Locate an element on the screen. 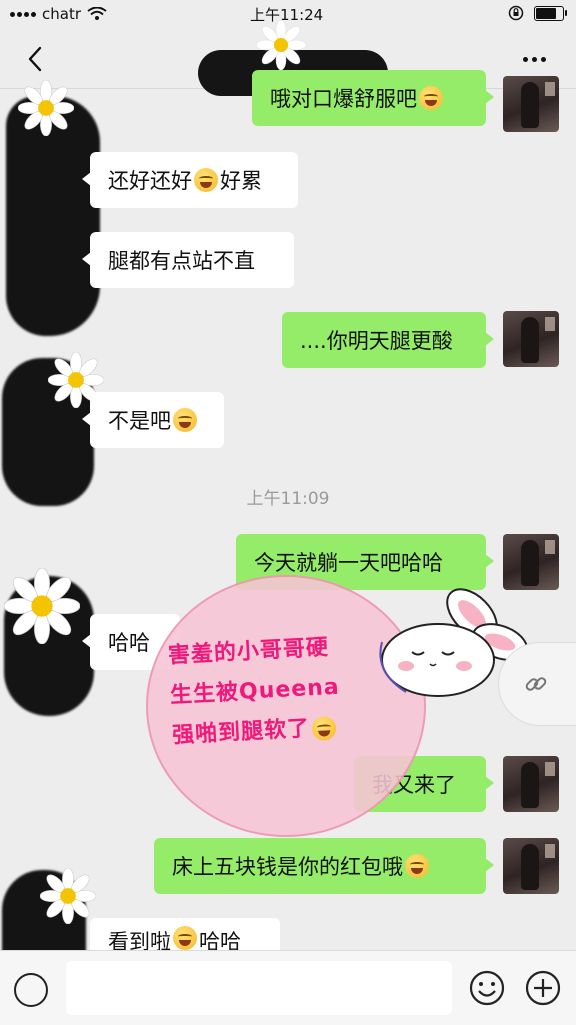 Image resolution: width=576 pixels, height=1025 pixels. joy-emoji is located at coordinates (417, 866).